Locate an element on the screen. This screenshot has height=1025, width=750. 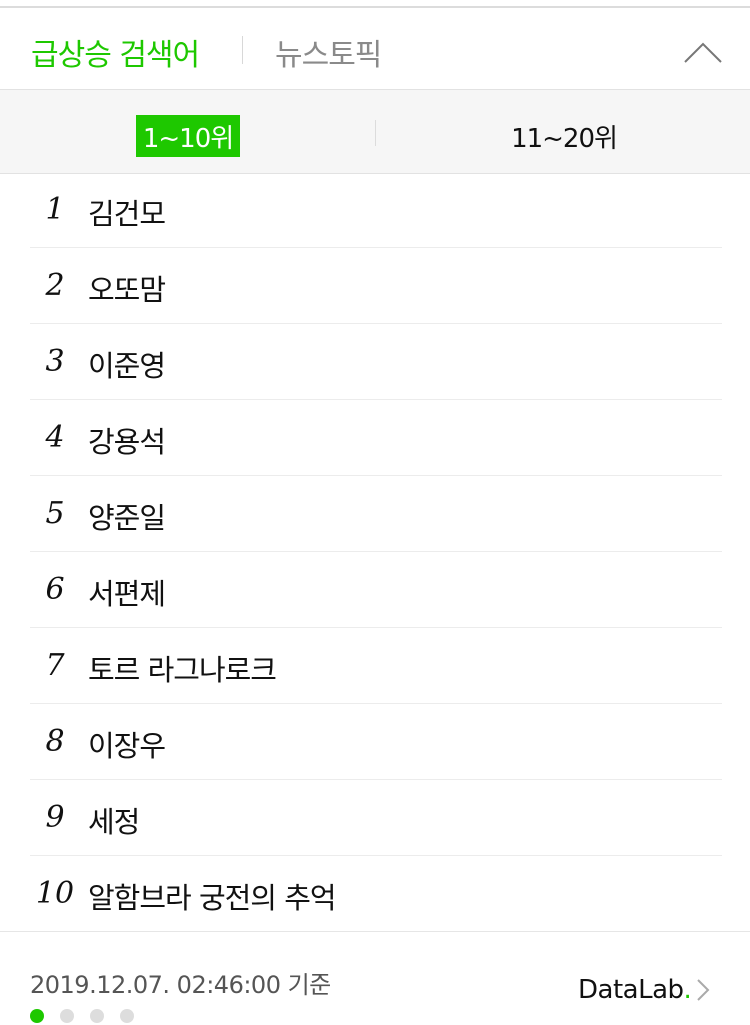
chevron-up-icon is located at coordinates (703, 52).